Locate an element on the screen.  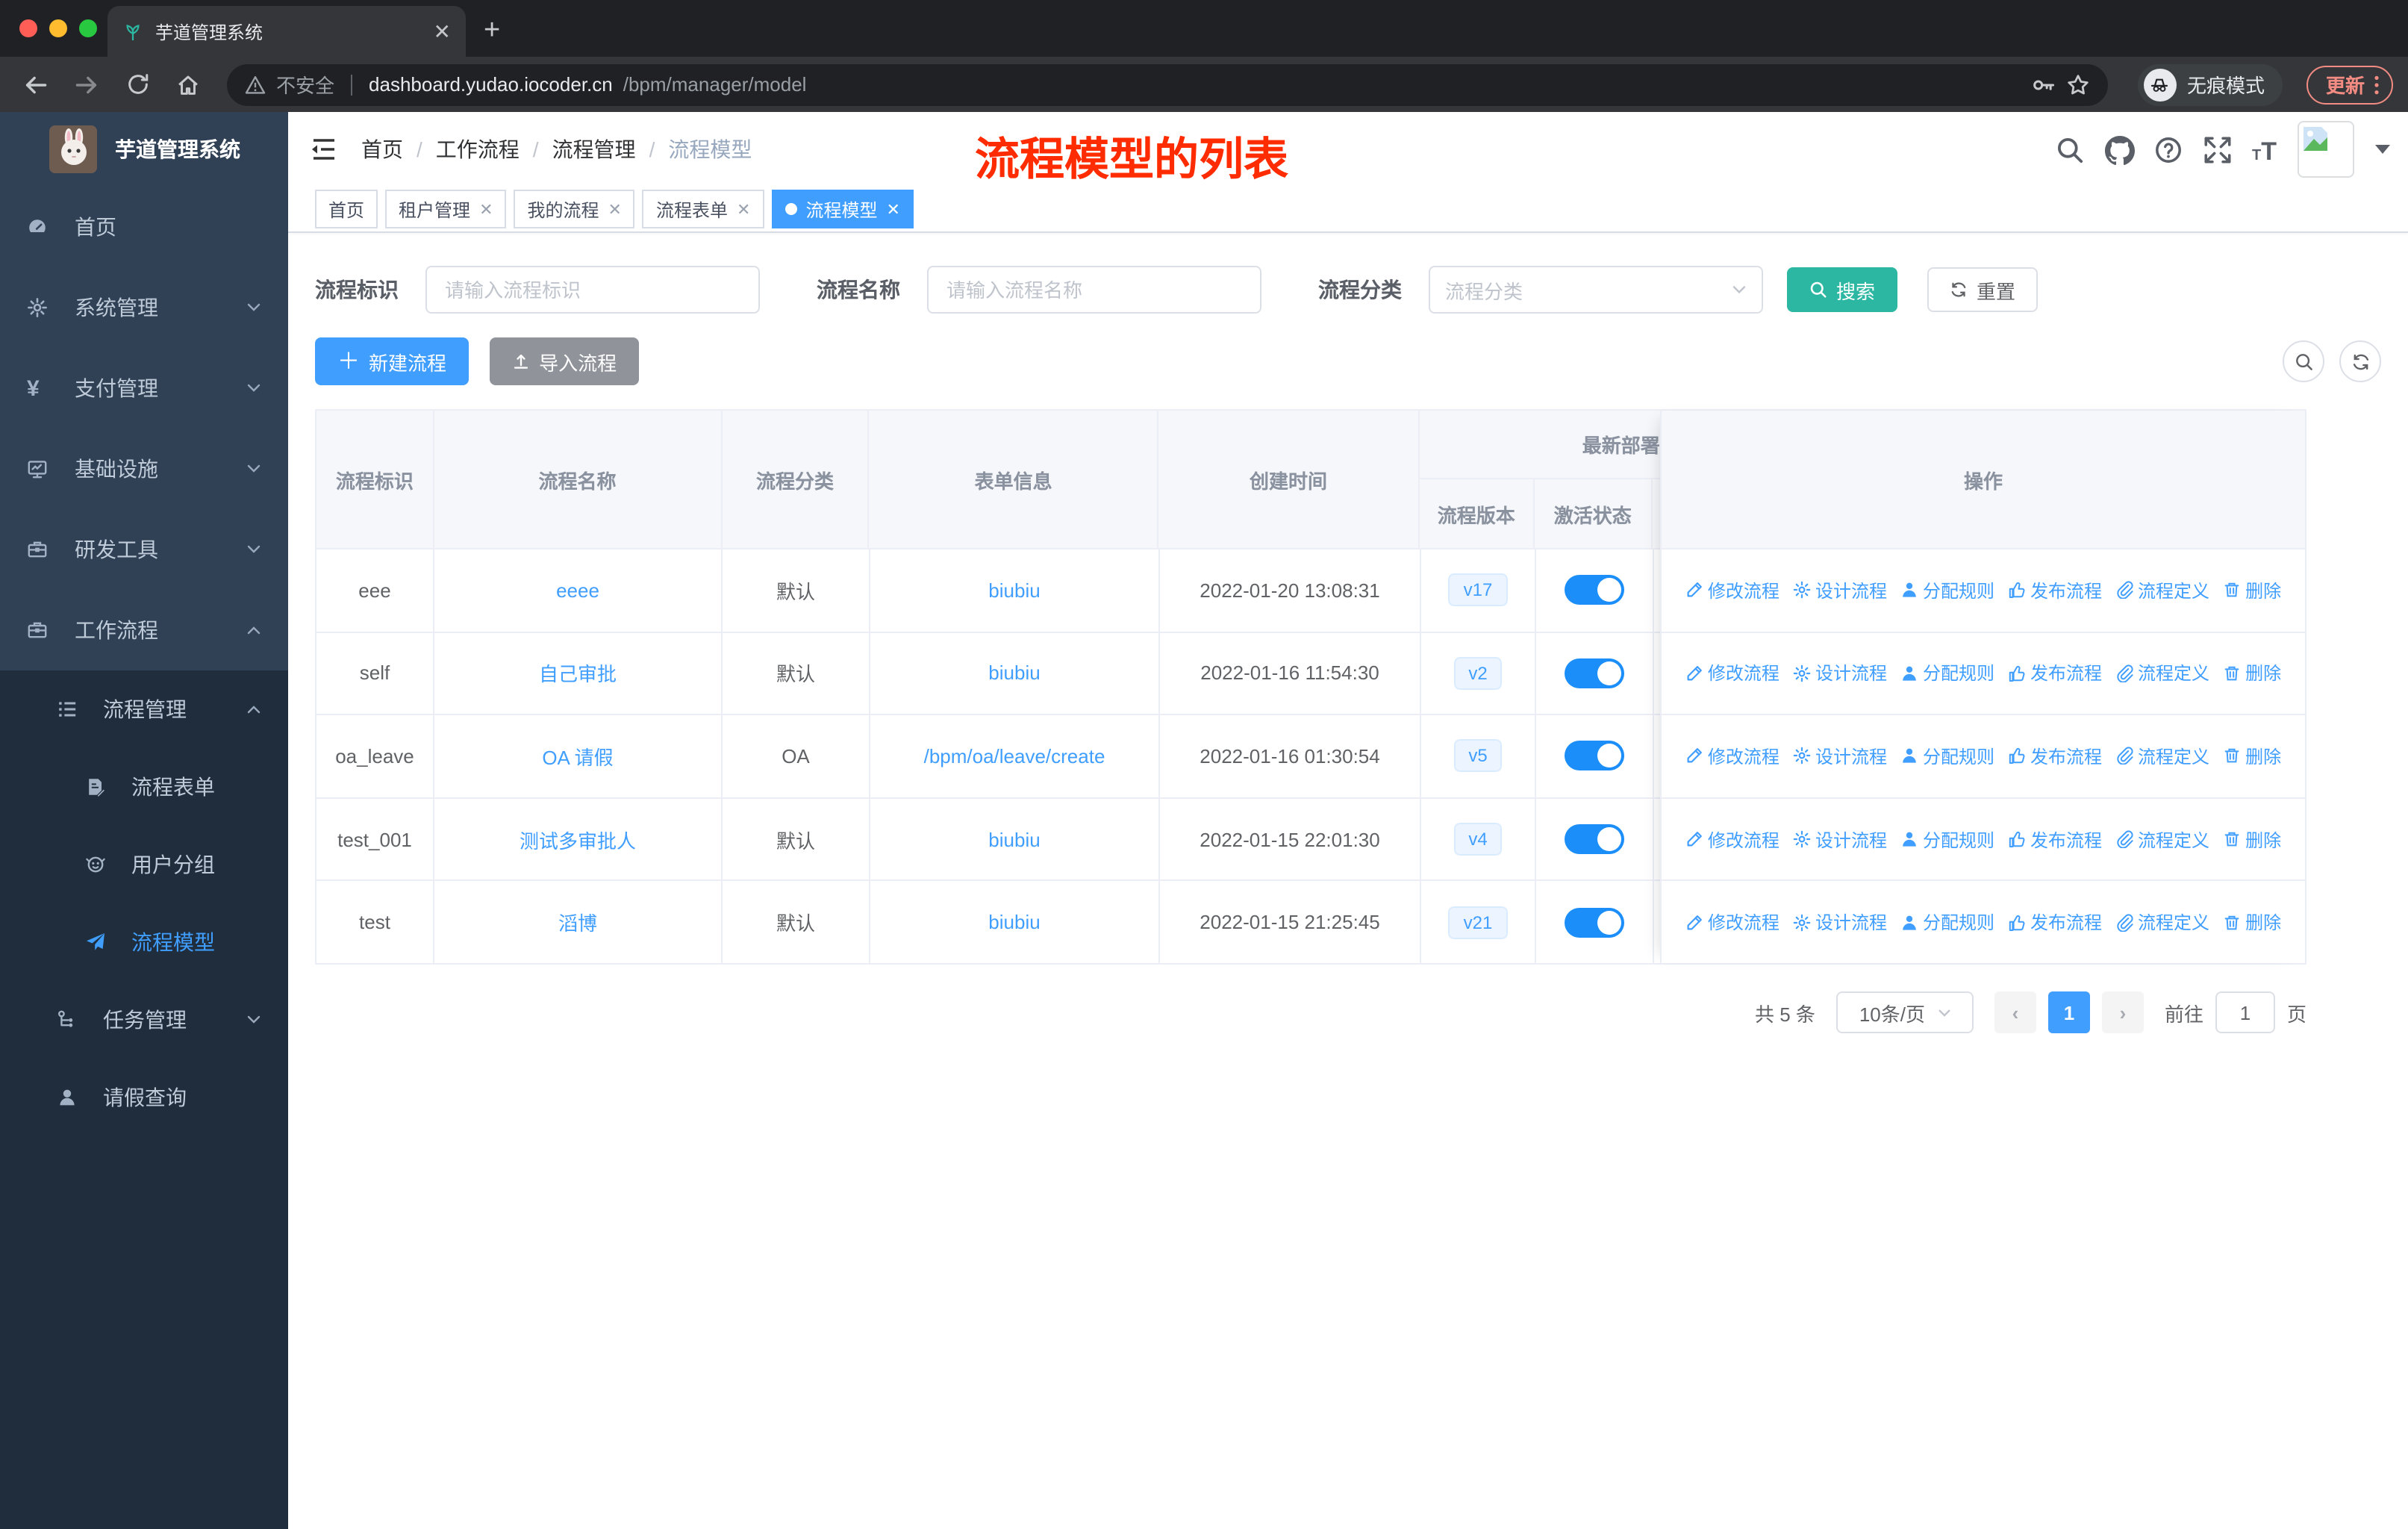
tag-my-process: 我的流程 ✕ is located at coordinates (574, 209).